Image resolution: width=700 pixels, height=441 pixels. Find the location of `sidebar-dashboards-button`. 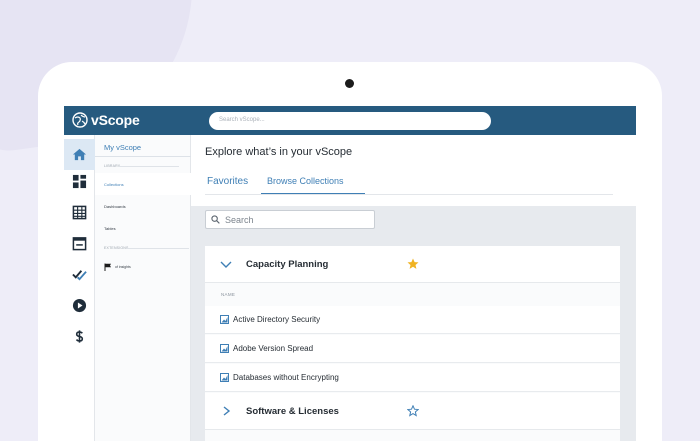

sidebar-dashboards-button is located at coordinates (79, 181).